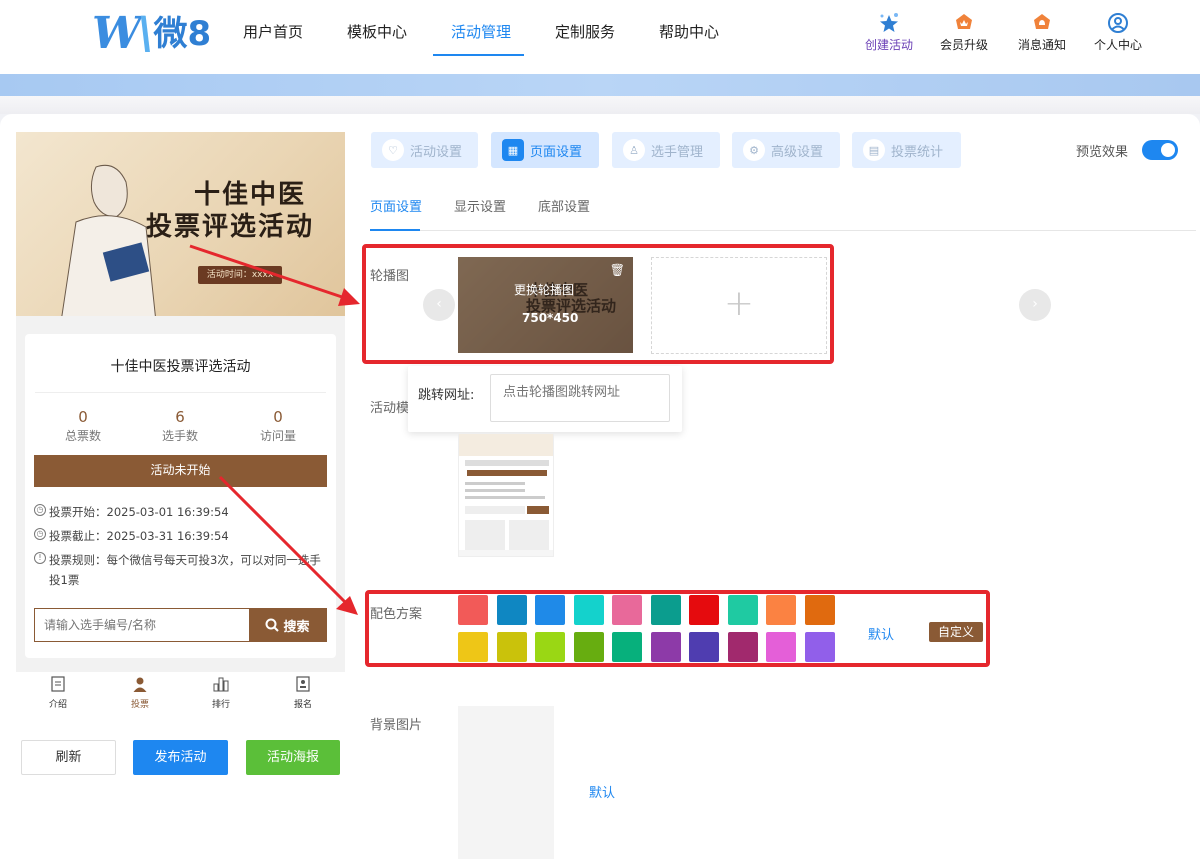 This screenshot has width=1200, height=859. I want to click on contestant-search-input, so click(142, 625).